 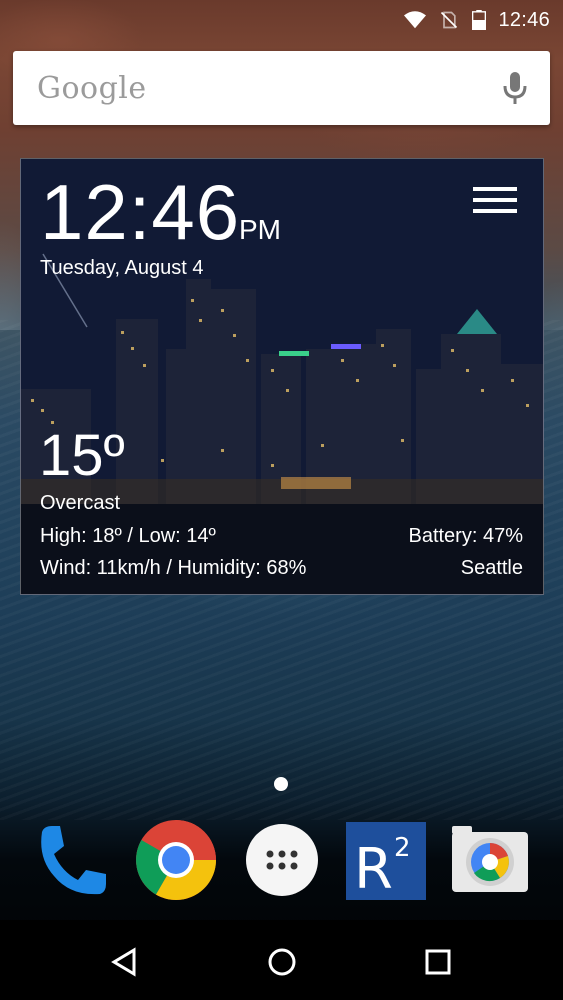 I want to click on widget-condition: Overcast, so click(x=80, y=503).